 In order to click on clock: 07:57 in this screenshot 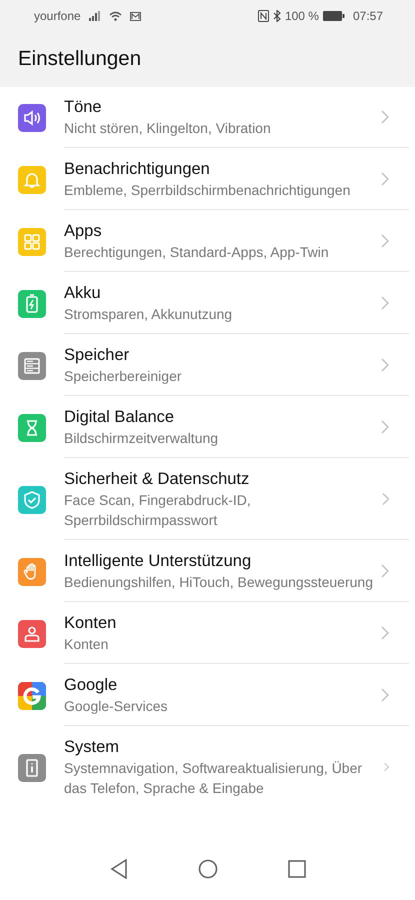, I will do `click(367, 16)`.